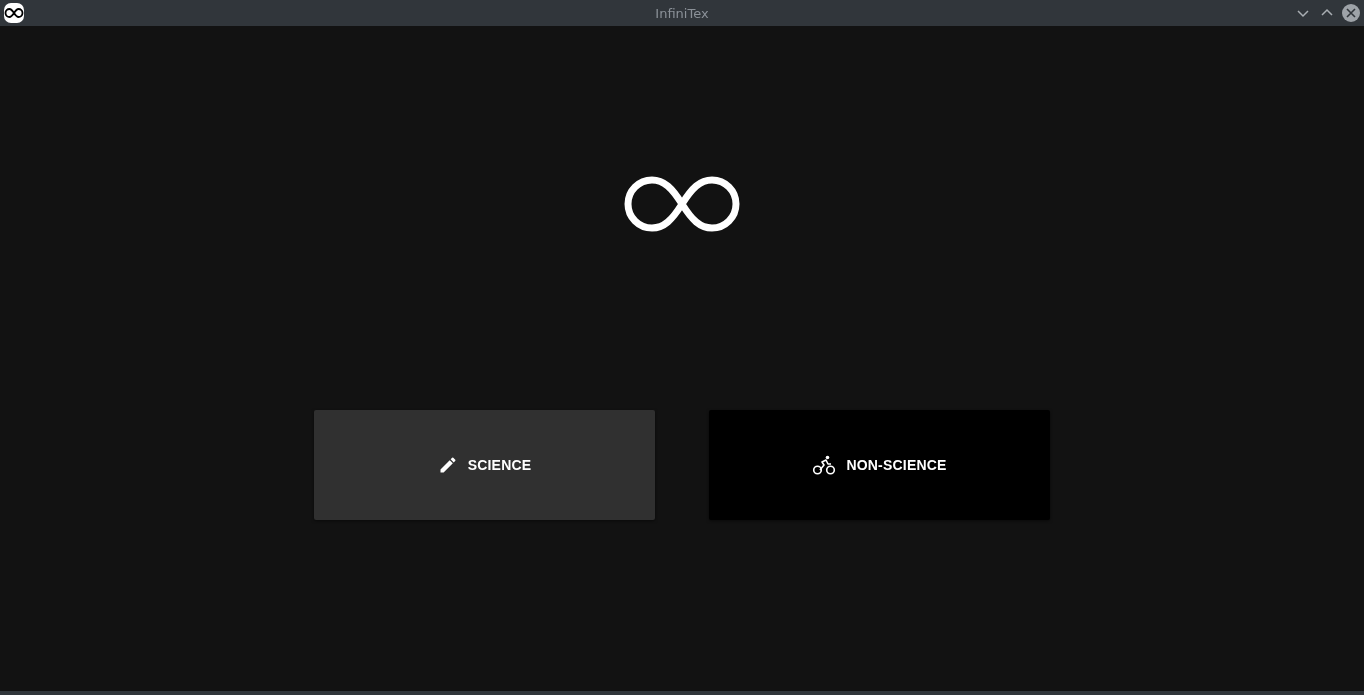 This screenshot has width=1364, height=695. What do you see at coordinates (879, 465) in the screenshot?
I see `mode-button: NON-SCIENCE` at bounding box center [879, 465].